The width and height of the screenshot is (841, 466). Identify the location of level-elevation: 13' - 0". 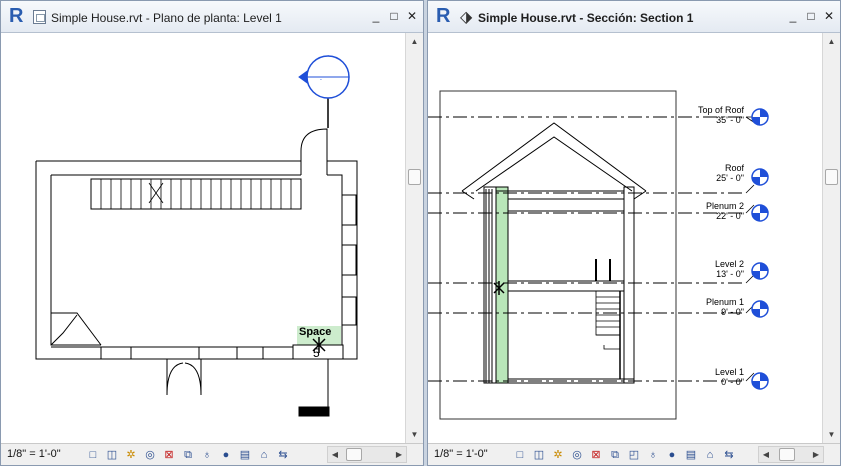
(730, 274).